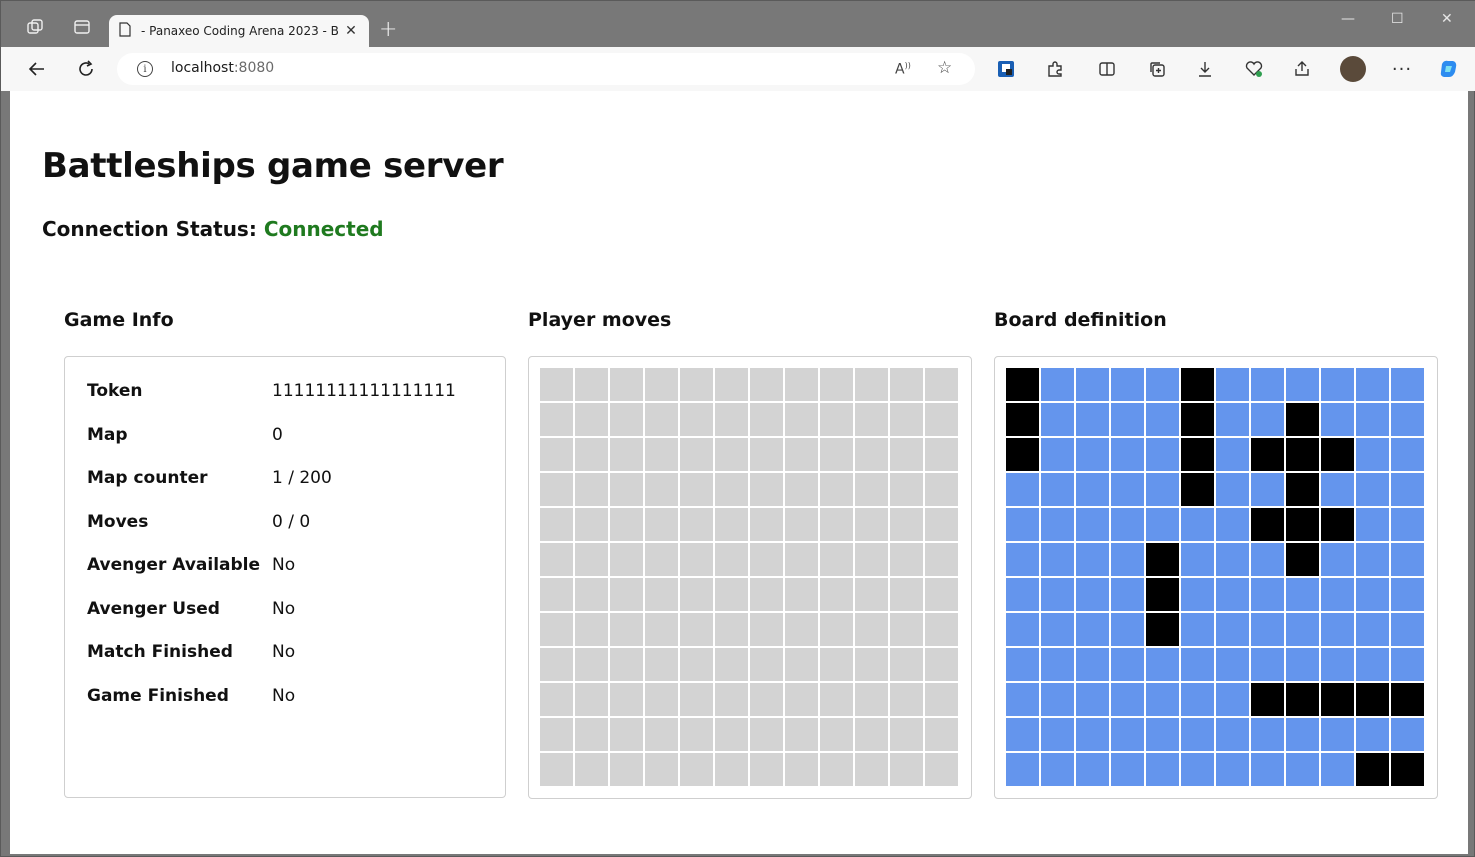 The image size is (1475, 857). What do you see at coordinates (1006, 69) in the screenshot?
I see `extension-badge-icon` at bounding box center [1006, 69].